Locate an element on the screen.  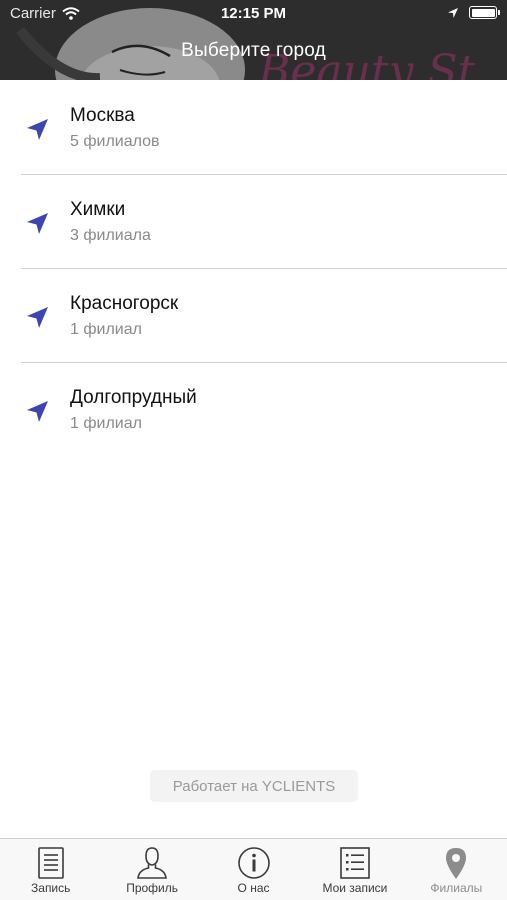
tab-label: Профиль is located at coordinates (152, 888).